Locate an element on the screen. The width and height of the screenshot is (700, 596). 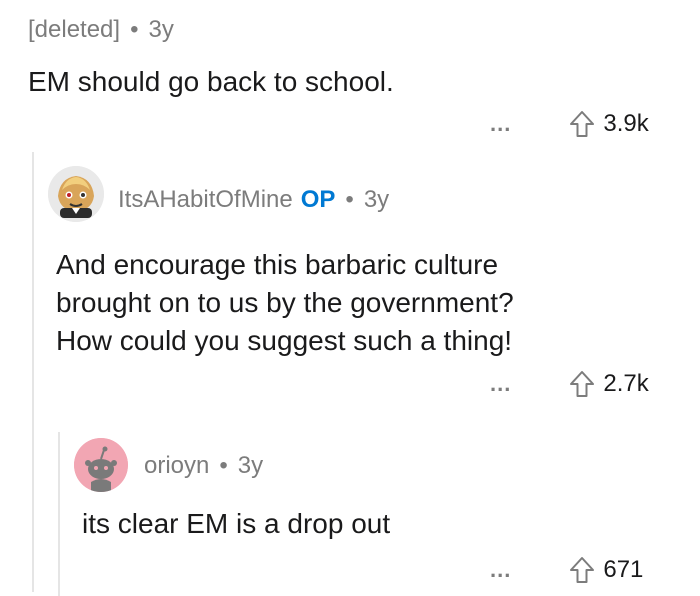
comment-1-meta: [deleted] • 3y is located at coordinates (101, 30).